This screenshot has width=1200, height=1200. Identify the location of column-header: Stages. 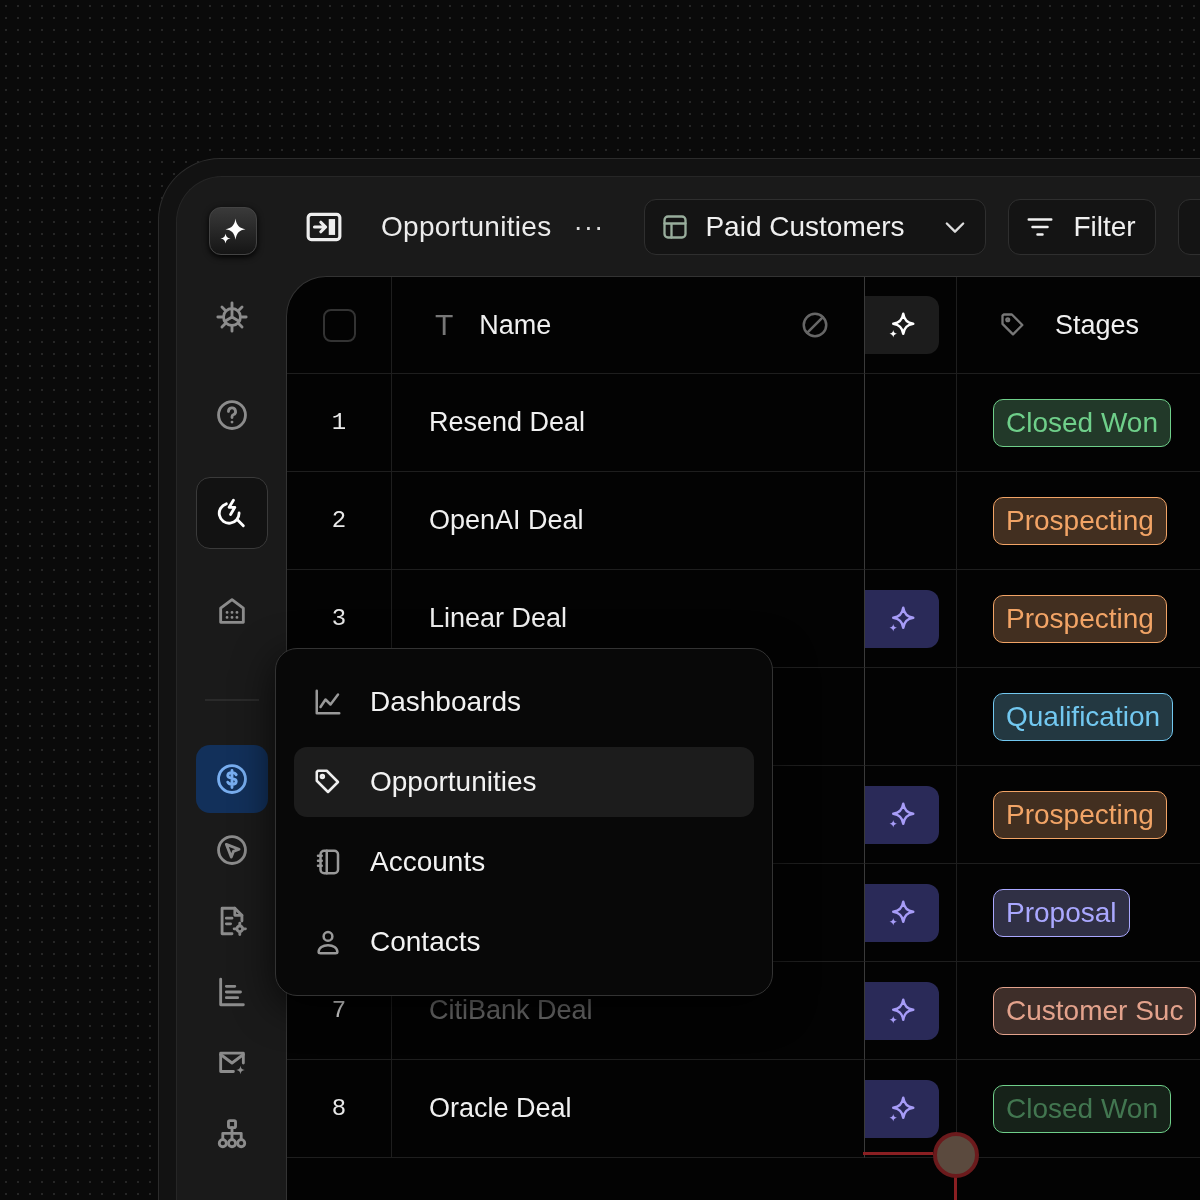
(1097, 325).